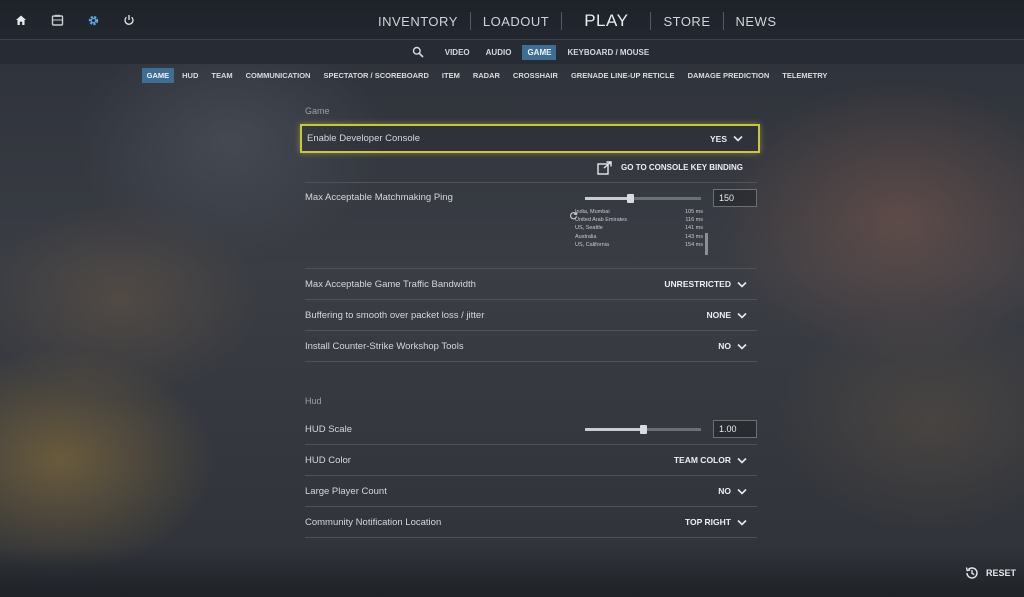 This screenshot has width=1024, height=597. I want to click on category-damage: DAMAGE PREDICTION, so click(729, 75).